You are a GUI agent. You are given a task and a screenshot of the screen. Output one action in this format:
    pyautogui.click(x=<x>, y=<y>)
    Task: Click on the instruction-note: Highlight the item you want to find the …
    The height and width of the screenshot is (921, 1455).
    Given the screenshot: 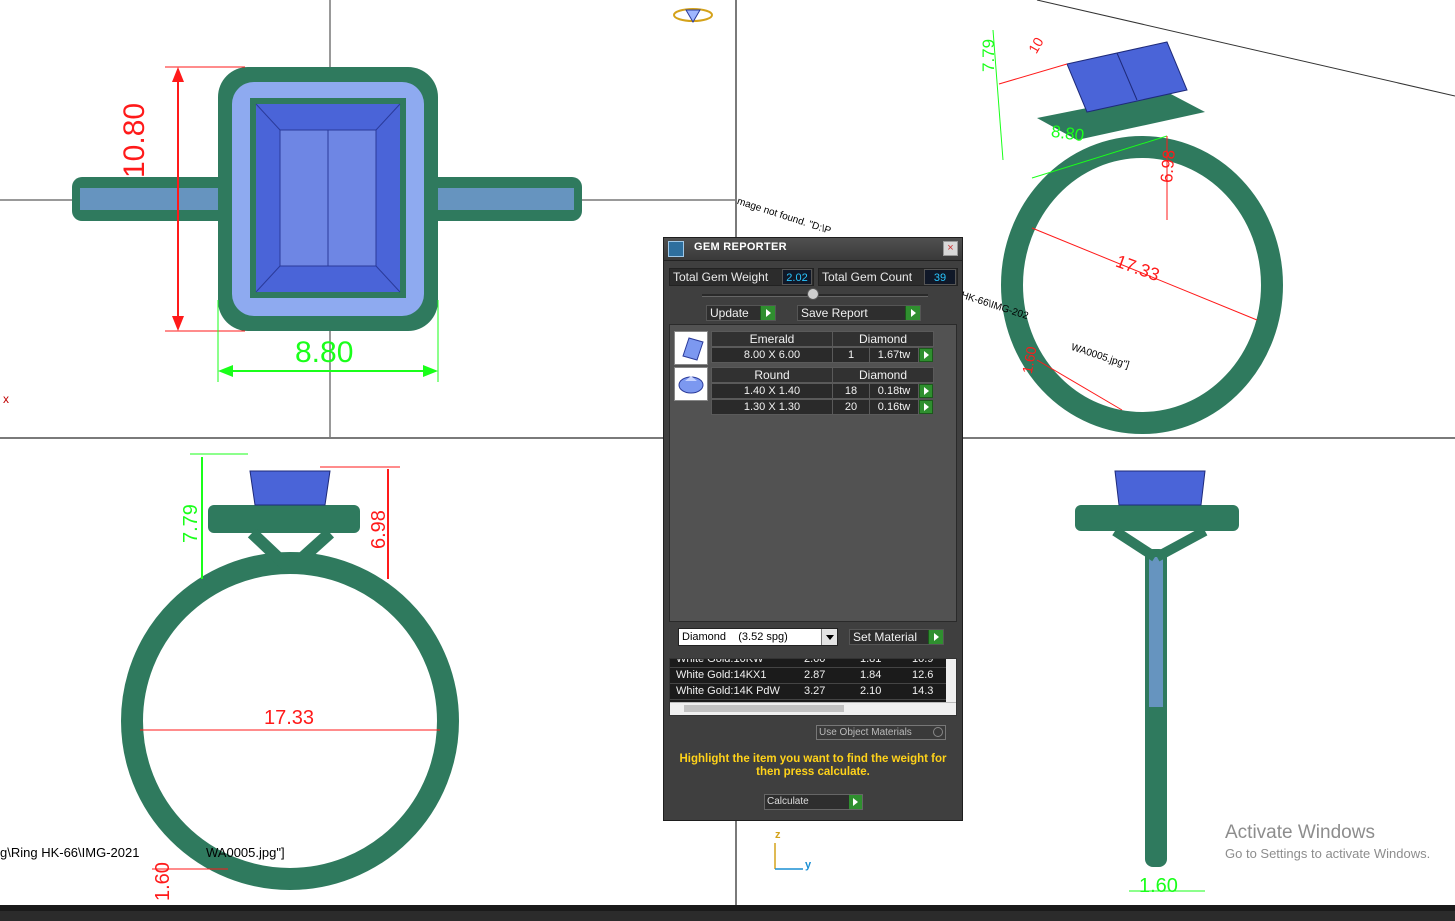 What is the action you would take?
    pyautogui.click(x=813, y=765)
    